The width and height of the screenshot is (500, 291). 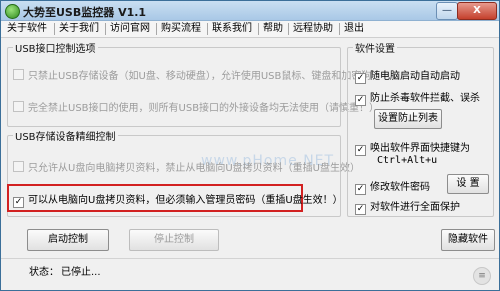 I want to click on usb-opt-storage-only-label: 只禁止USB存储设备（如U盘、移动硬盘），允许使用USB鼠标、键盘和加密狗, so click(x=200, y=76).